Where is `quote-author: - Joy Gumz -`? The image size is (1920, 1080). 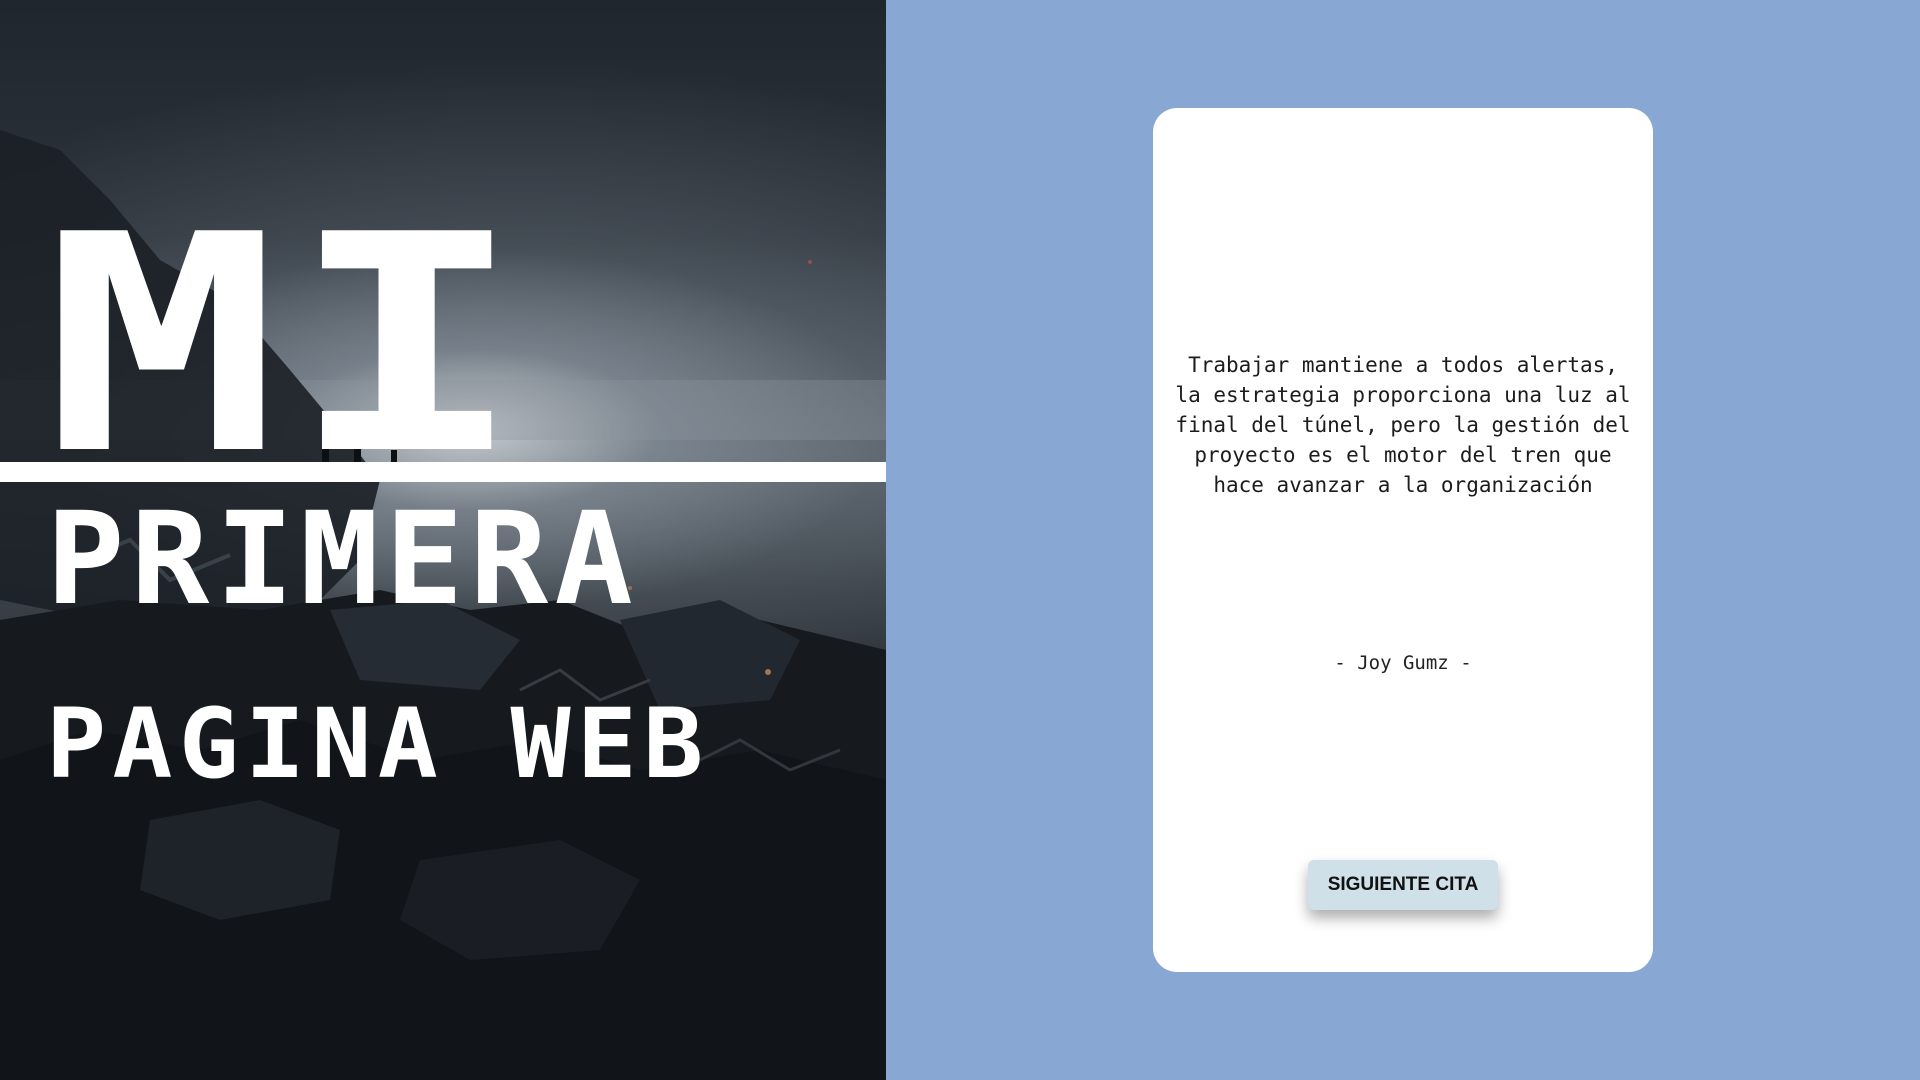
quote-author: - Joy Gumz - is located at coordinates (1403, 663).